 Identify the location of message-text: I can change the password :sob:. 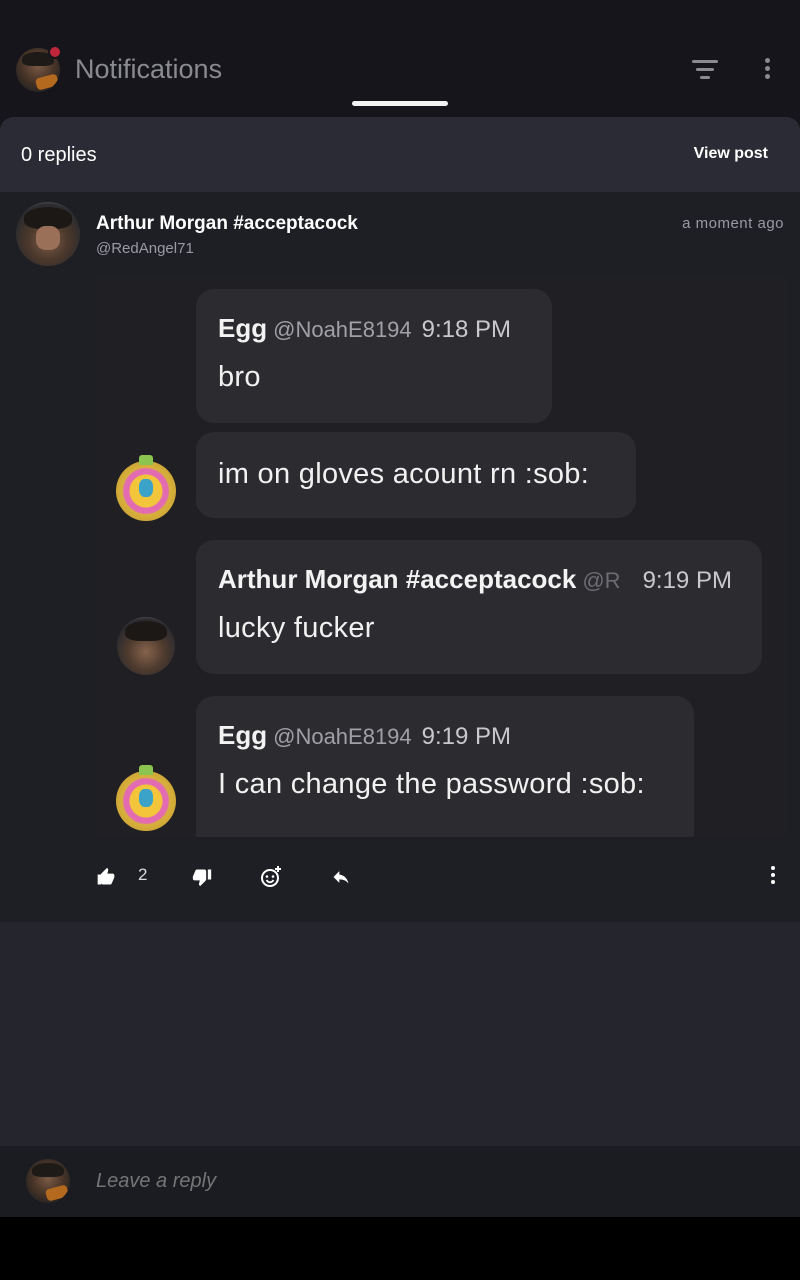
(431, 784).